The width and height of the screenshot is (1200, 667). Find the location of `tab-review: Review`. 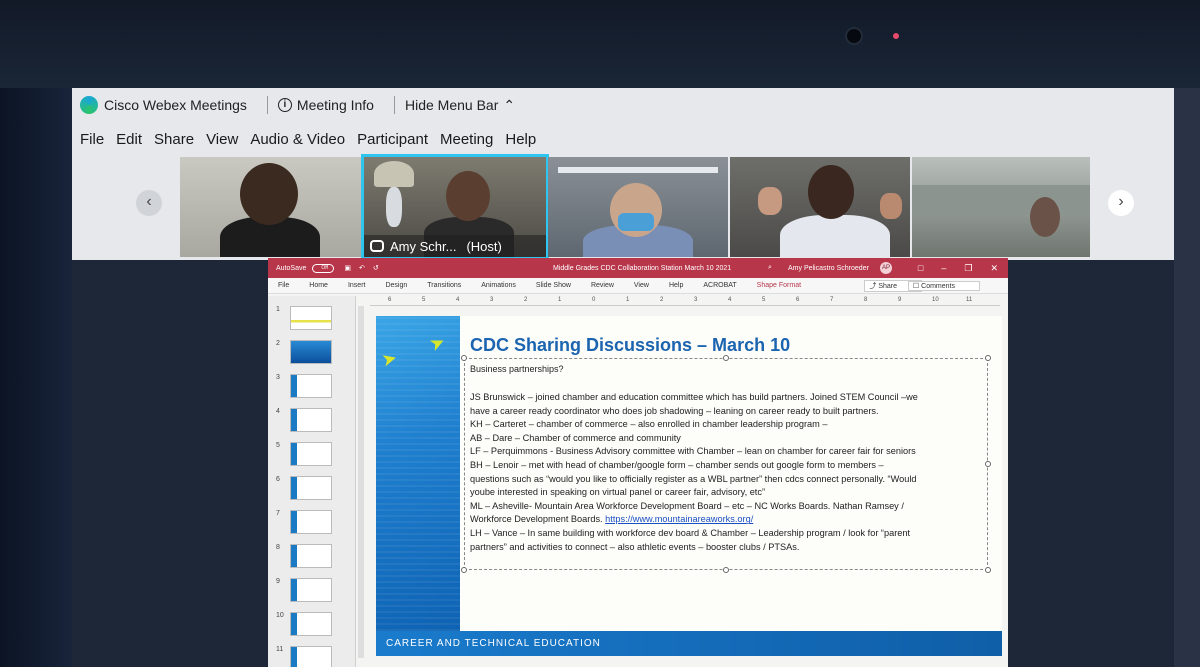

tab-review: Review is located at coordinates (602, 285).